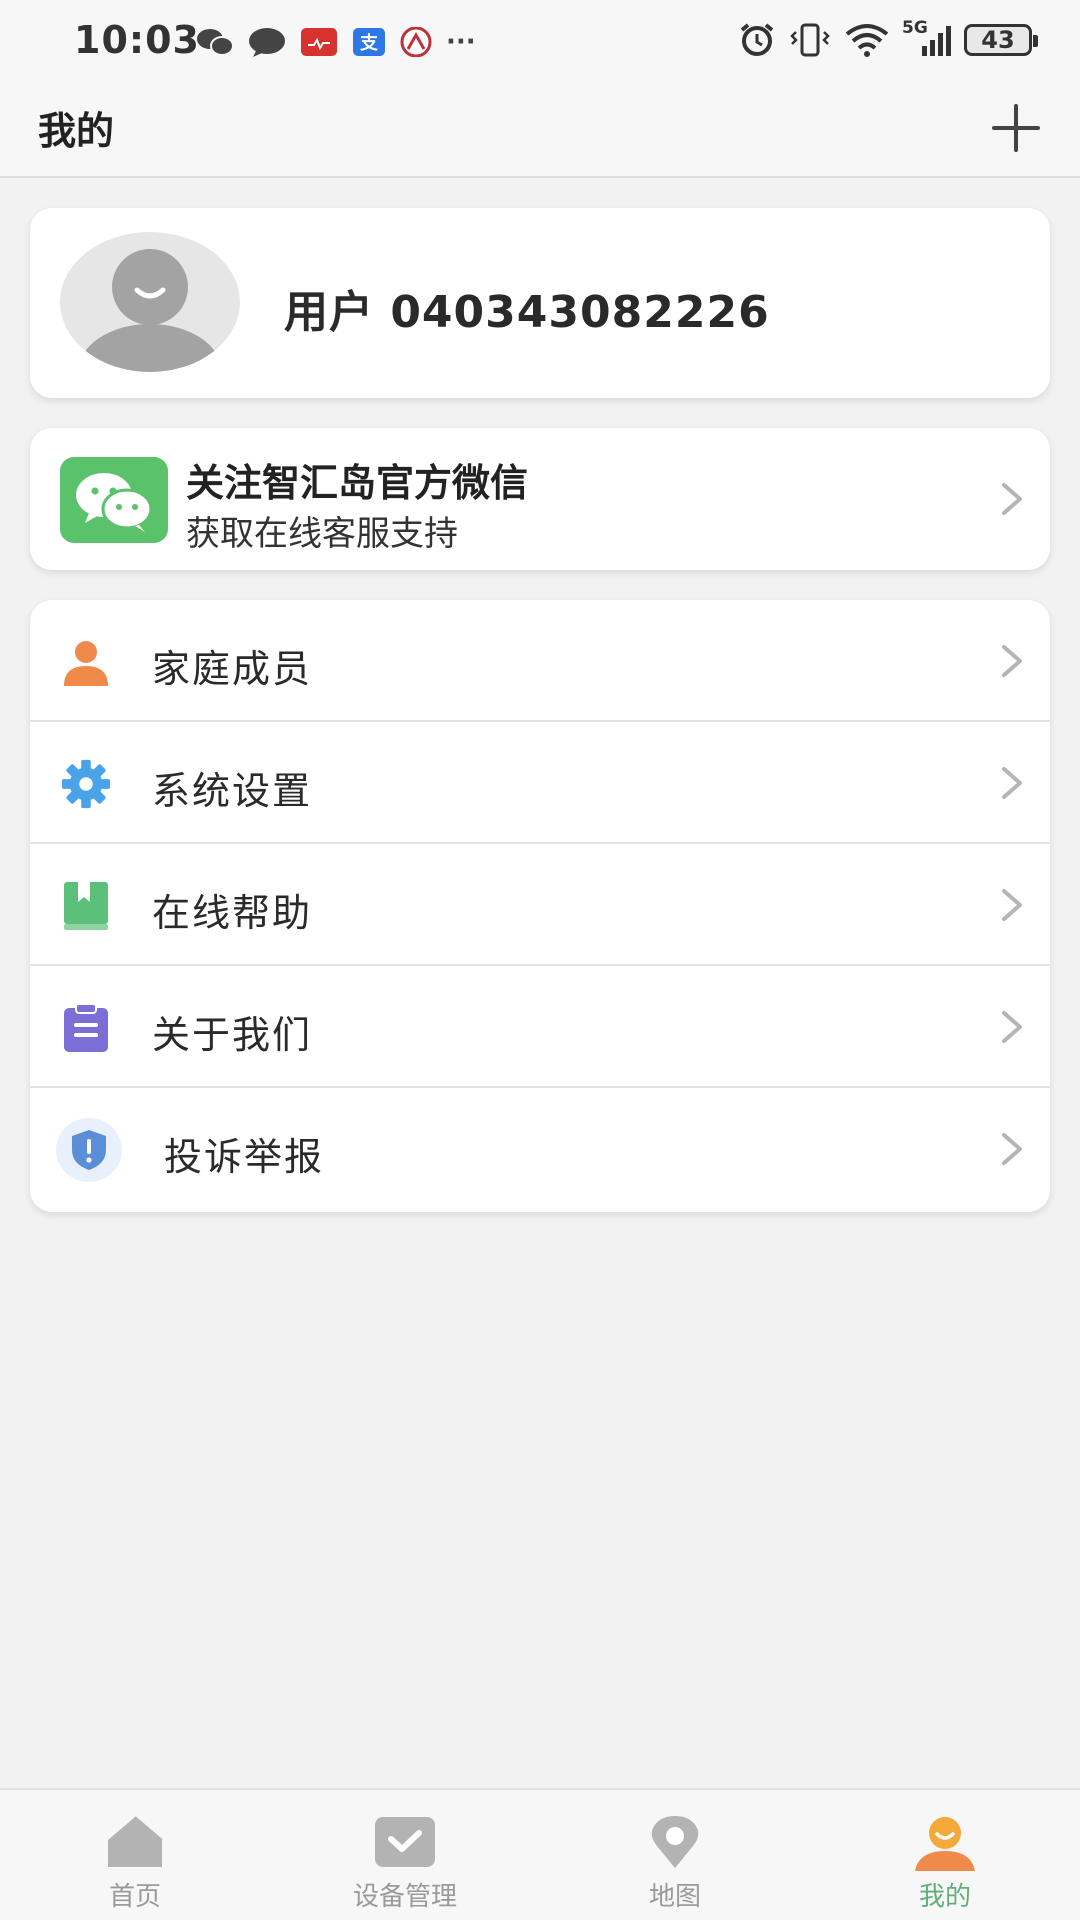  I want to click on system-status-icons: 5G 43, so click(888, 39).